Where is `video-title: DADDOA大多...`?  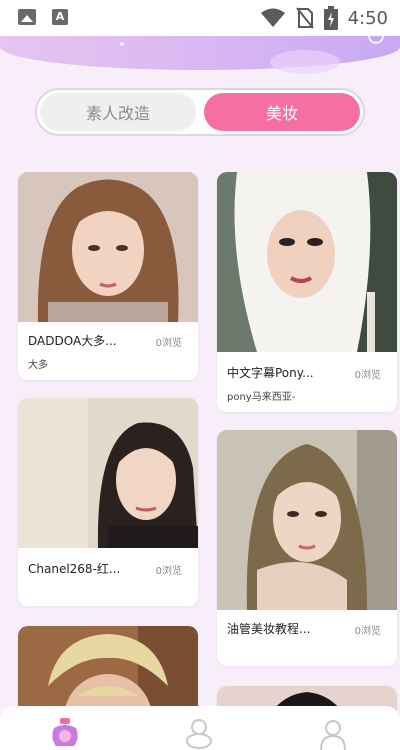 video-title: DADDOA大多... is located at coordinates (72, 341).